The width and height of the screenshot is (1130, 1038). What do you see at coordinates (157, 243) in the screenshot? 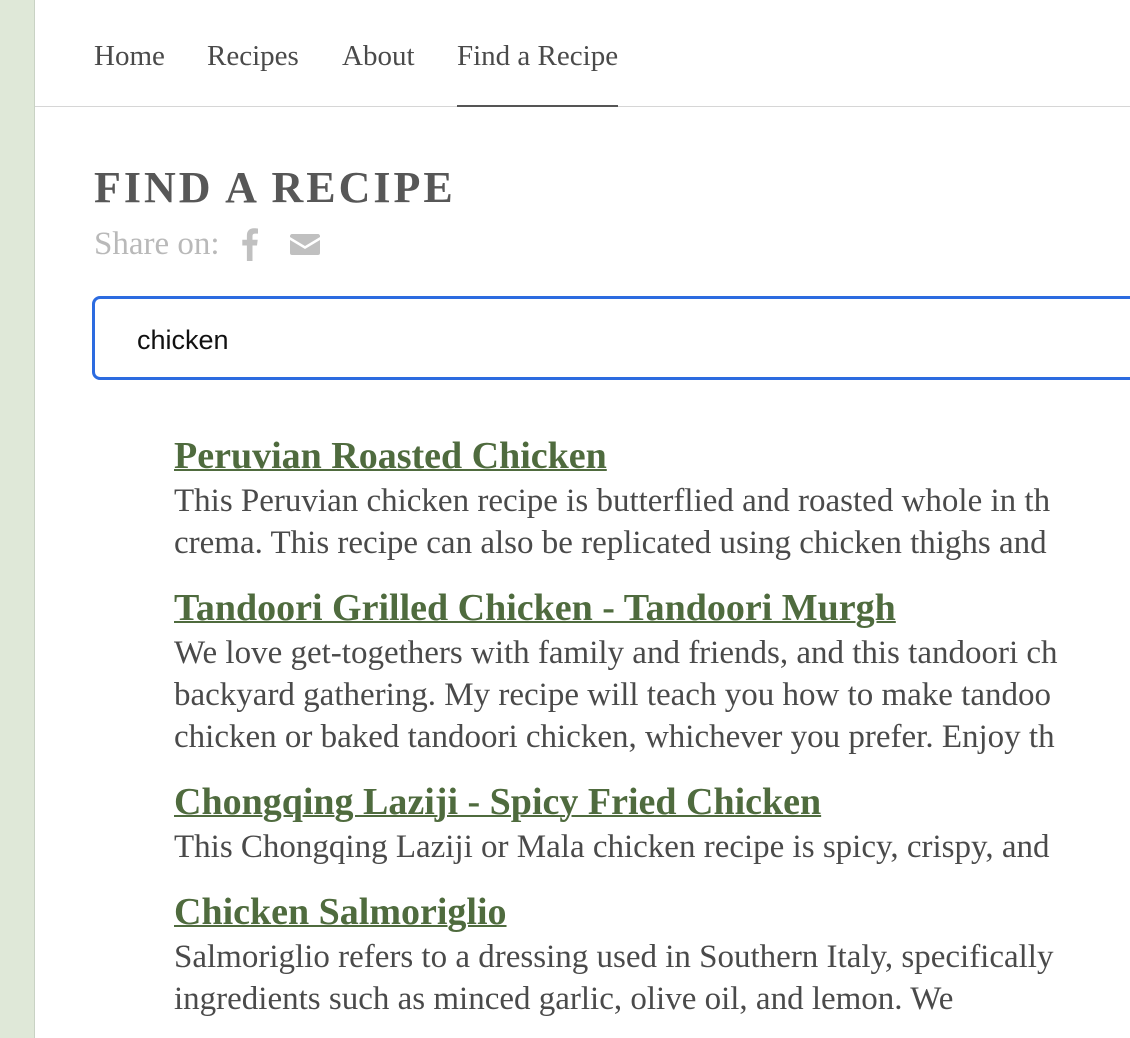
I see `share-label: Share on:` at bounding box center [157, 243].